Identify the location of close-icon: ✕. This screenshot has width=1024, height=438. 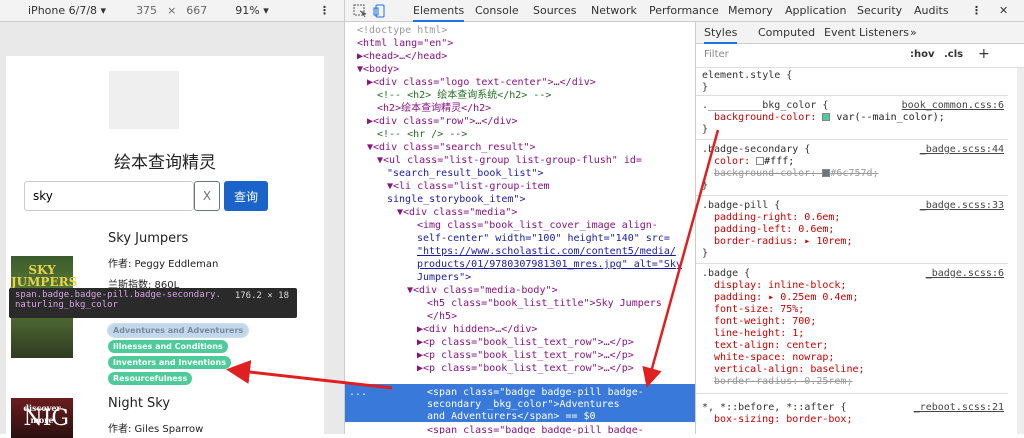
(1003, 11).